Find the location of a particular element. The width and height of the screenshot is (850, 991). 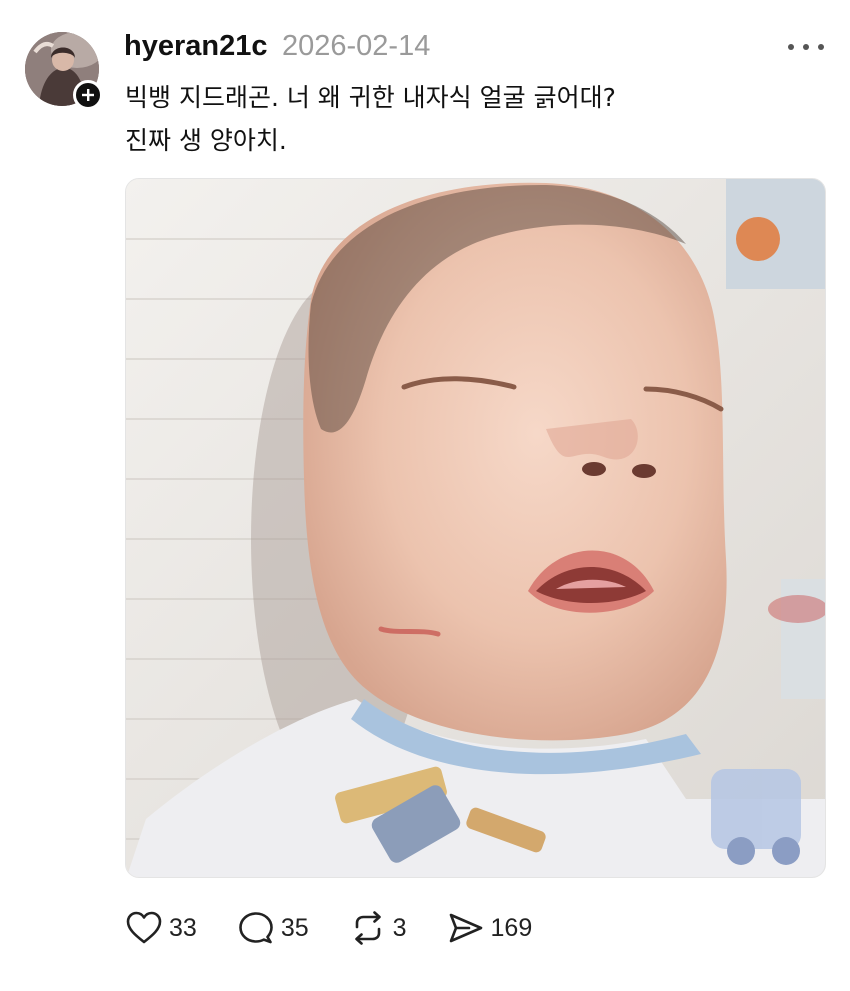

repost-button: 3 is located at coordinates (378, 928).